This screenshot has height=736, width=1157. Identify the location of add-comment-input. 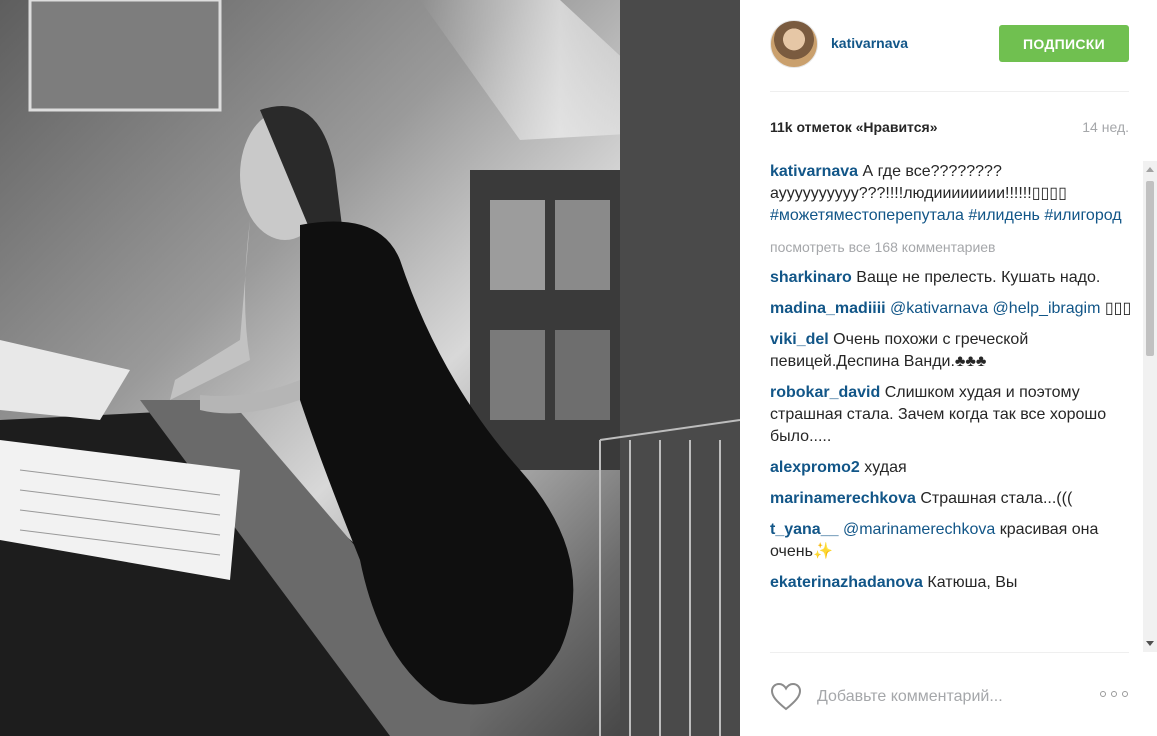
(947, 697).